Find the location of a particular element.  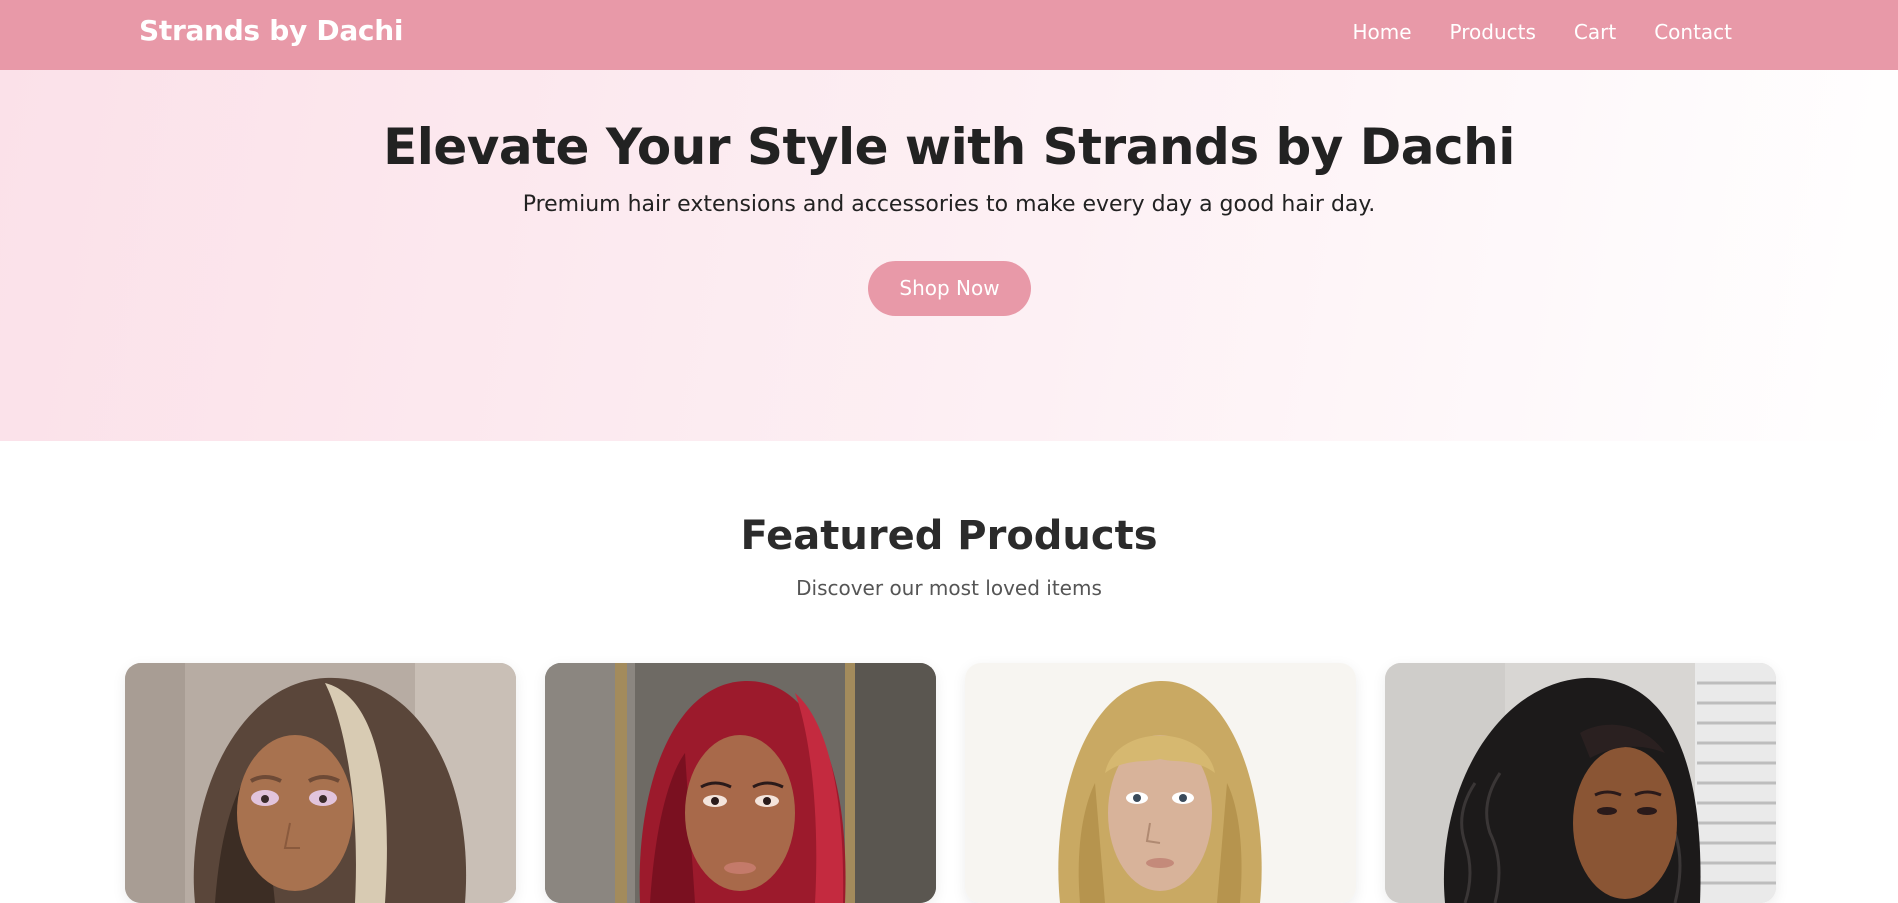

burgundy-straight-wig-image is located at coordinates (740, 783).